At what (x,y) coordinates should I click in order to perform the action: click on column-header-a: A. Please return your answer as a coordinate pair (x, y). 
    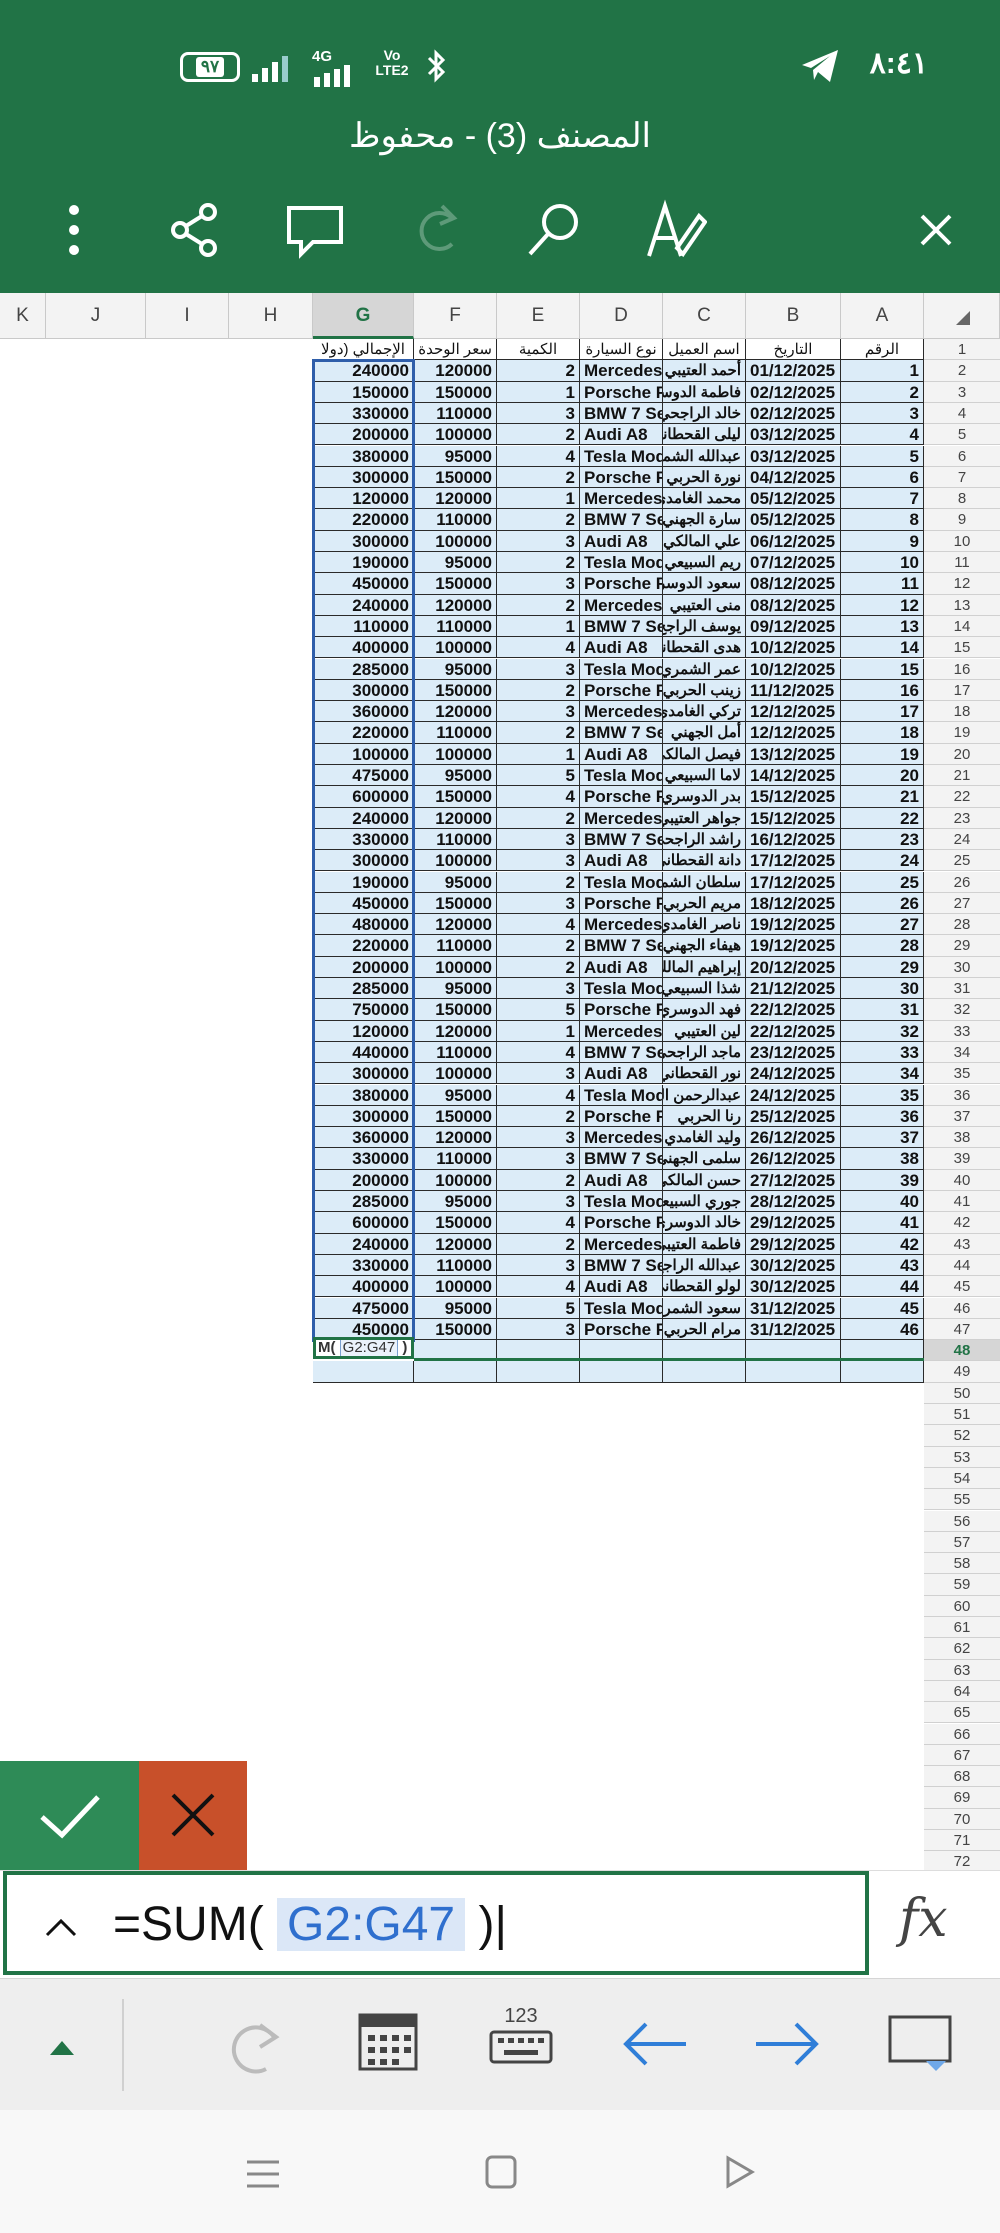
    Looking at the image, I should click on (882, 316).